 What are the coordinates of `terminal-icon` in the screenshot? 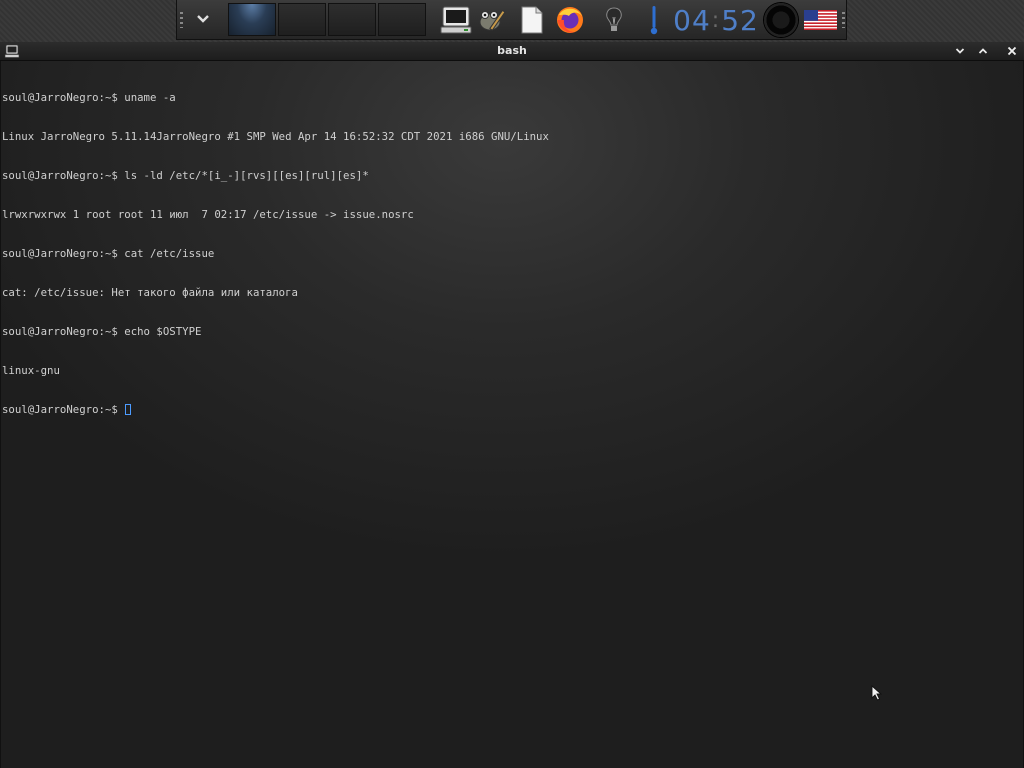 It's located at (456, 20).